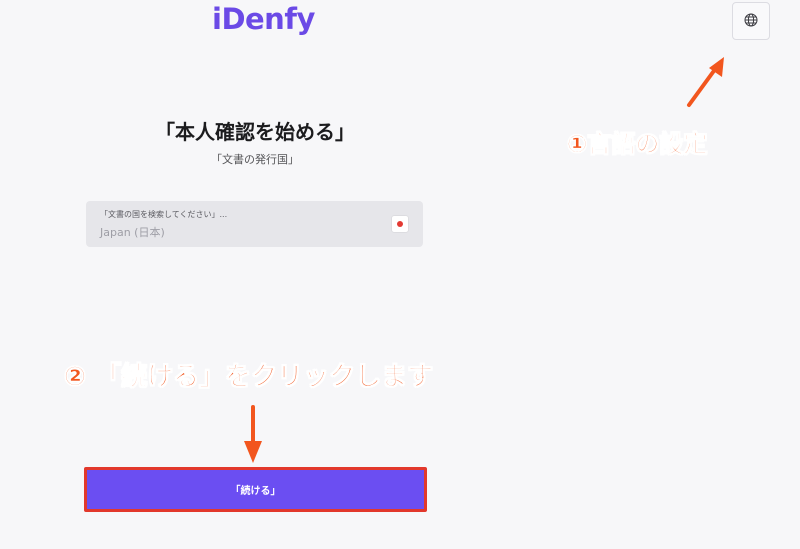 The image size is (800, 549). I want to click on annotation-arrow-icon, so click(705, 82).